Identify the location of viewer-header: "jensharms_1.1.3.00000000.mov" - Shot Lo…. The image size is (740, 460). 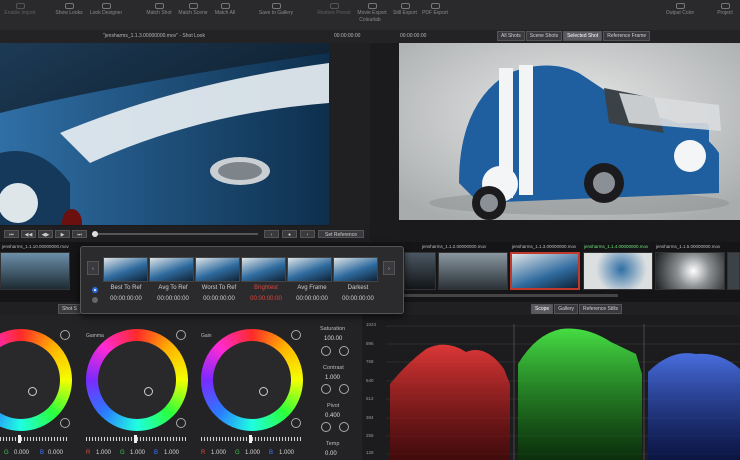
(370, 36).